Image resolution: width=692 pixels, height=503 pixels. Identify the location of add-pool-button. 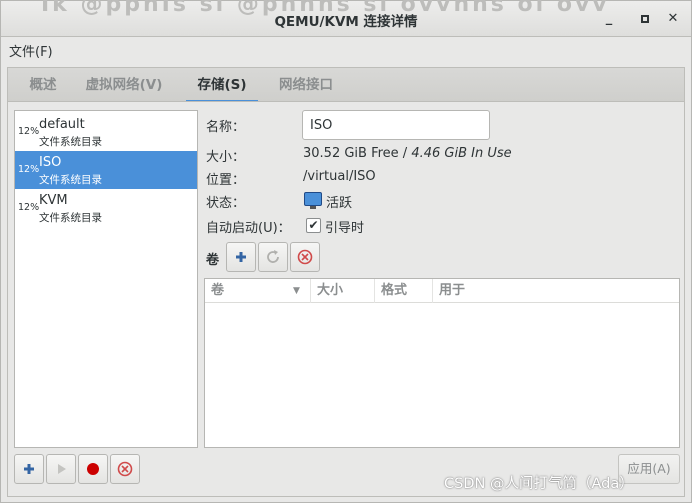
(29, 469).